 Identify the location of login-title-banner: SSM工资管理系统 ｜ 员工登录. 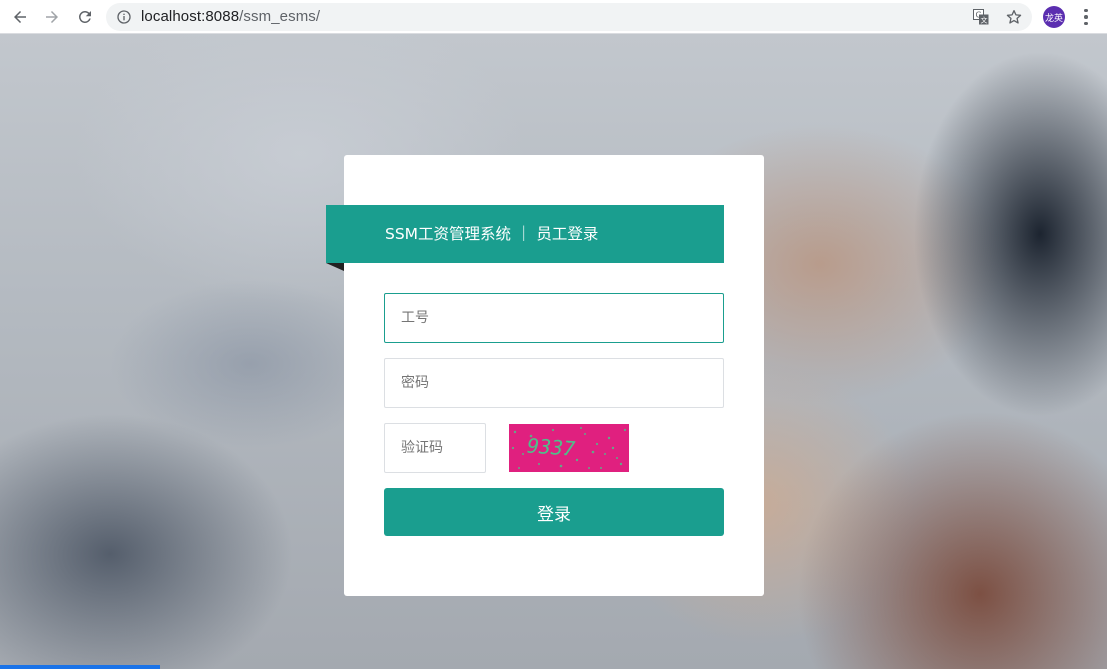
(525, 234).